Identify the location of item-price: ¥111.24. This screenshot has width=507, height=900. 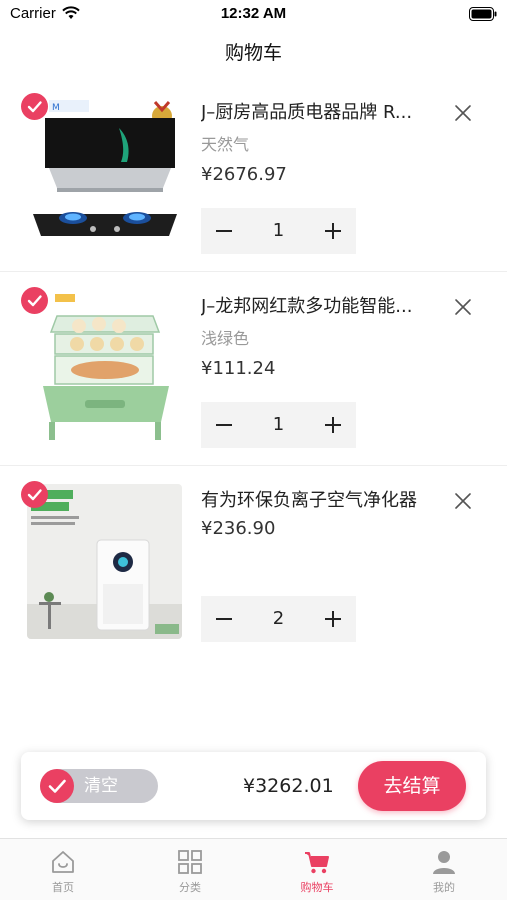
(238, 368).